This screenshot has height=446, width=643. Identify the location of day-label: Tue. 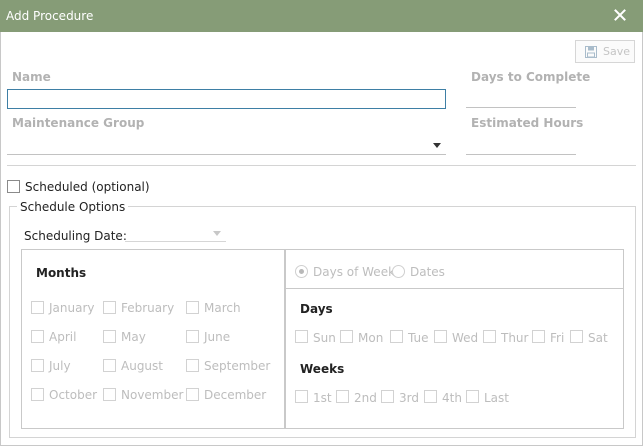
(418, 338).